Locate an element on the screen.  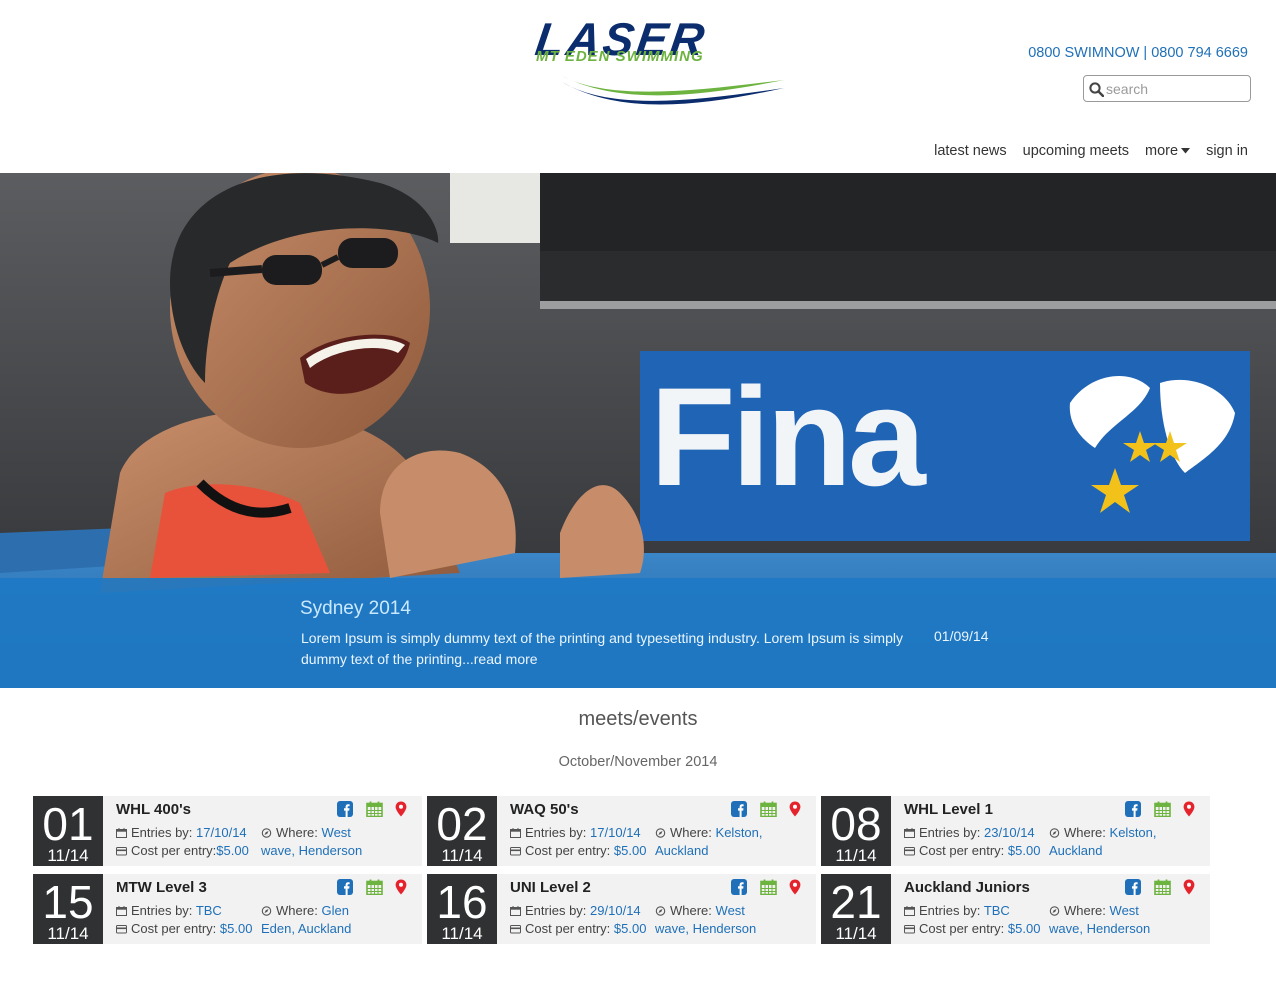
meet-name: UNI Level 2 is located at coordinates (550, 887).